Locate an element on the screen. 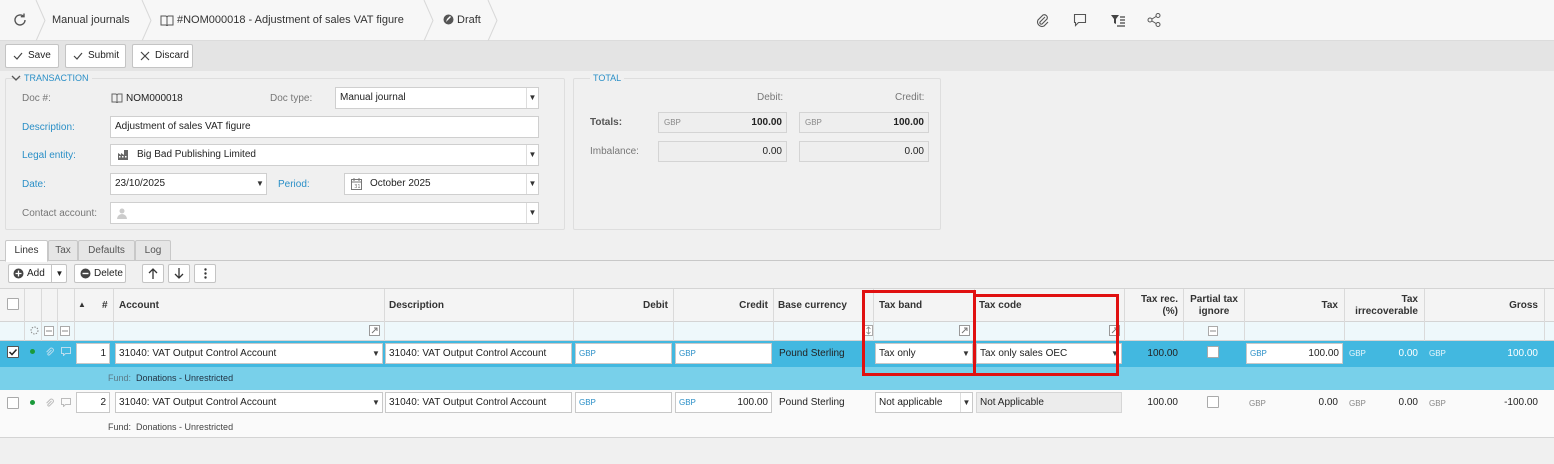  discard-button: Discard is located at coordinates (162, 56).